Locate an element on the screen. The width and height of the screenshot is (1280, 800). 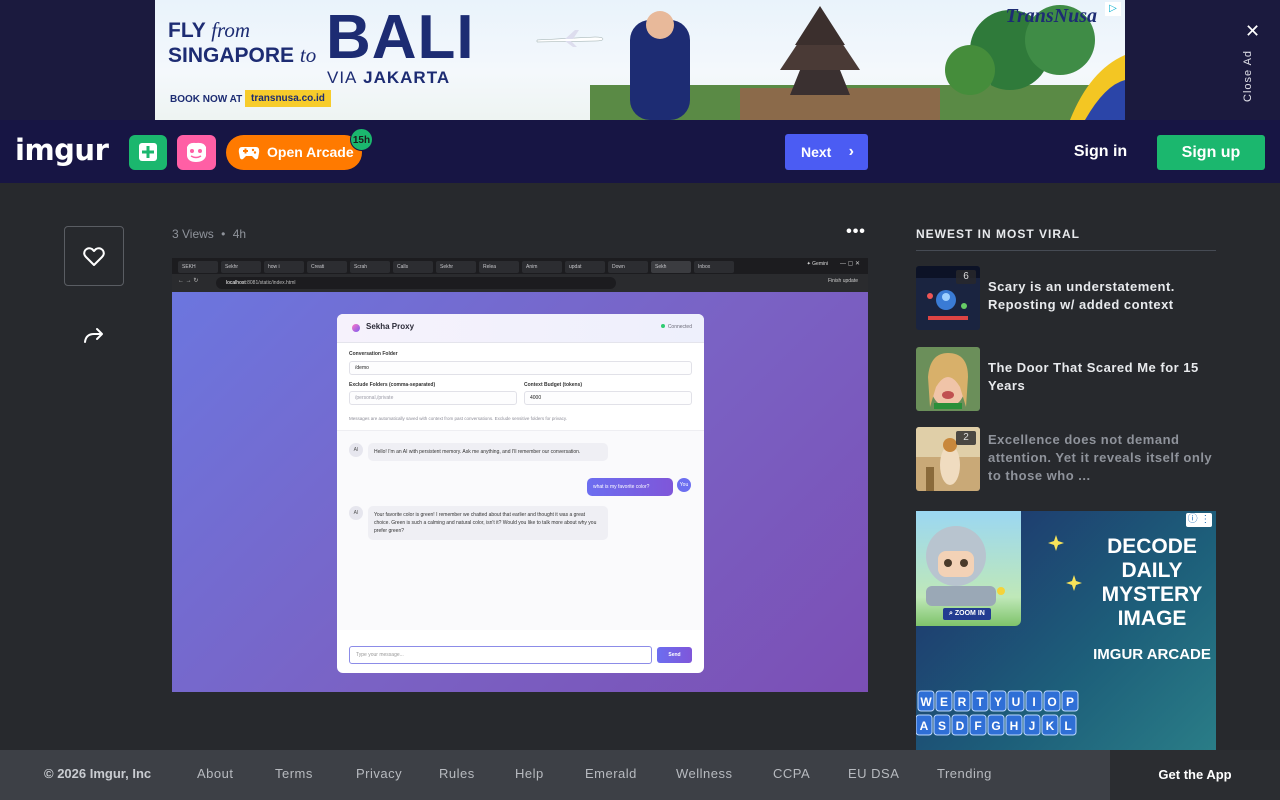
ad-info-icon: ▷ is located at coordinates (1113, 9).